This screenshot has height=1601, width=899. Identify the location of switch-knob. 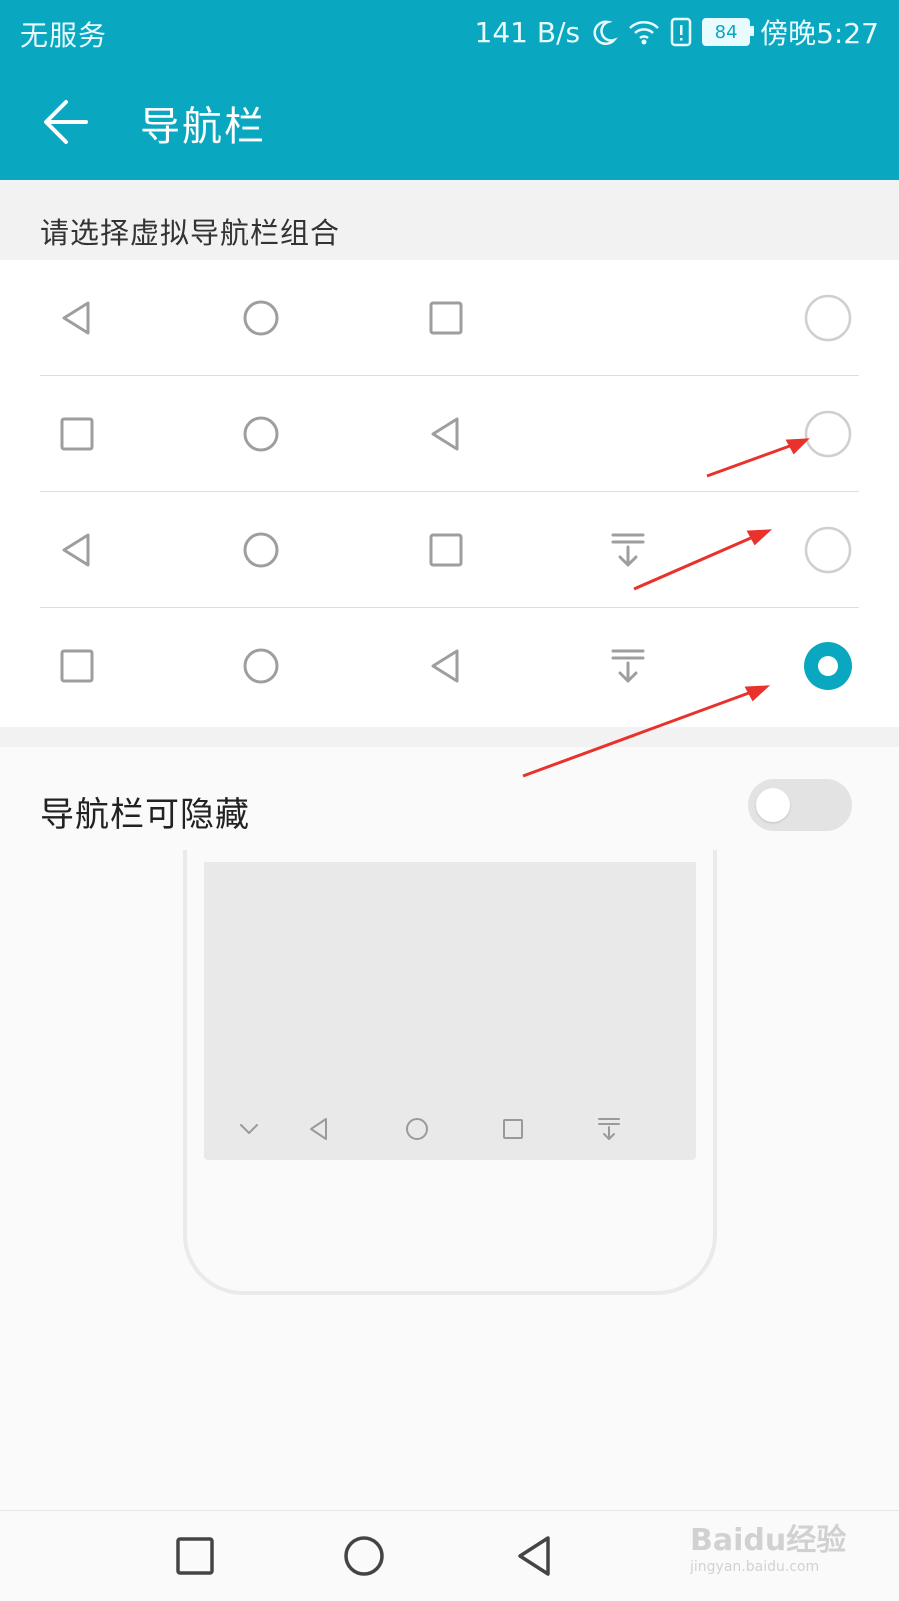
(773, 805).